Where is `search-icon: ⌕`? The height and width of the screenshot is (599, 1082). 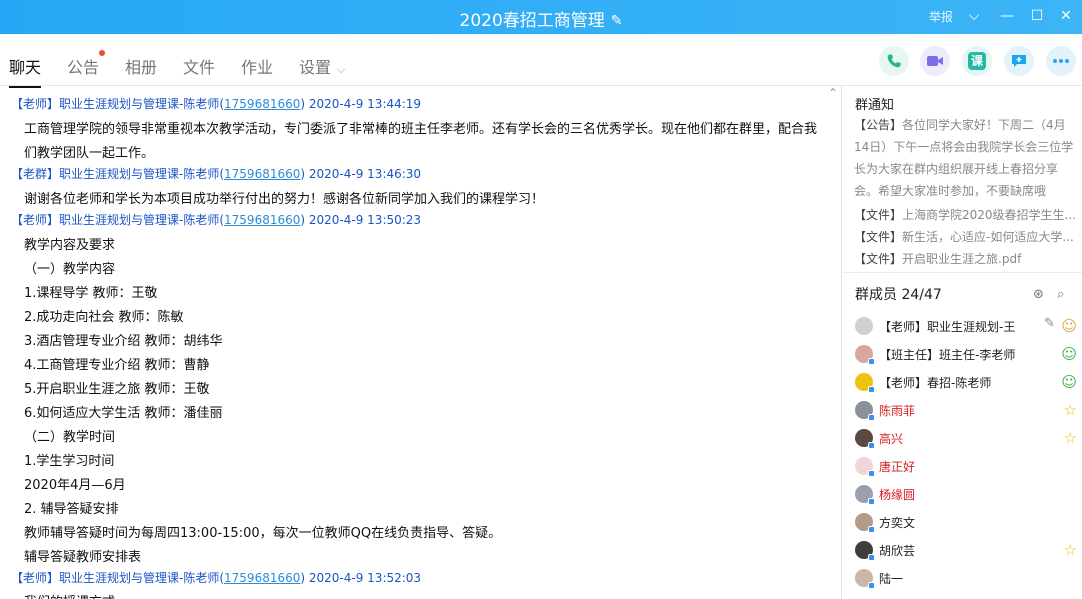
search-icon: ⌕ is located at coordinates (1060, 294).